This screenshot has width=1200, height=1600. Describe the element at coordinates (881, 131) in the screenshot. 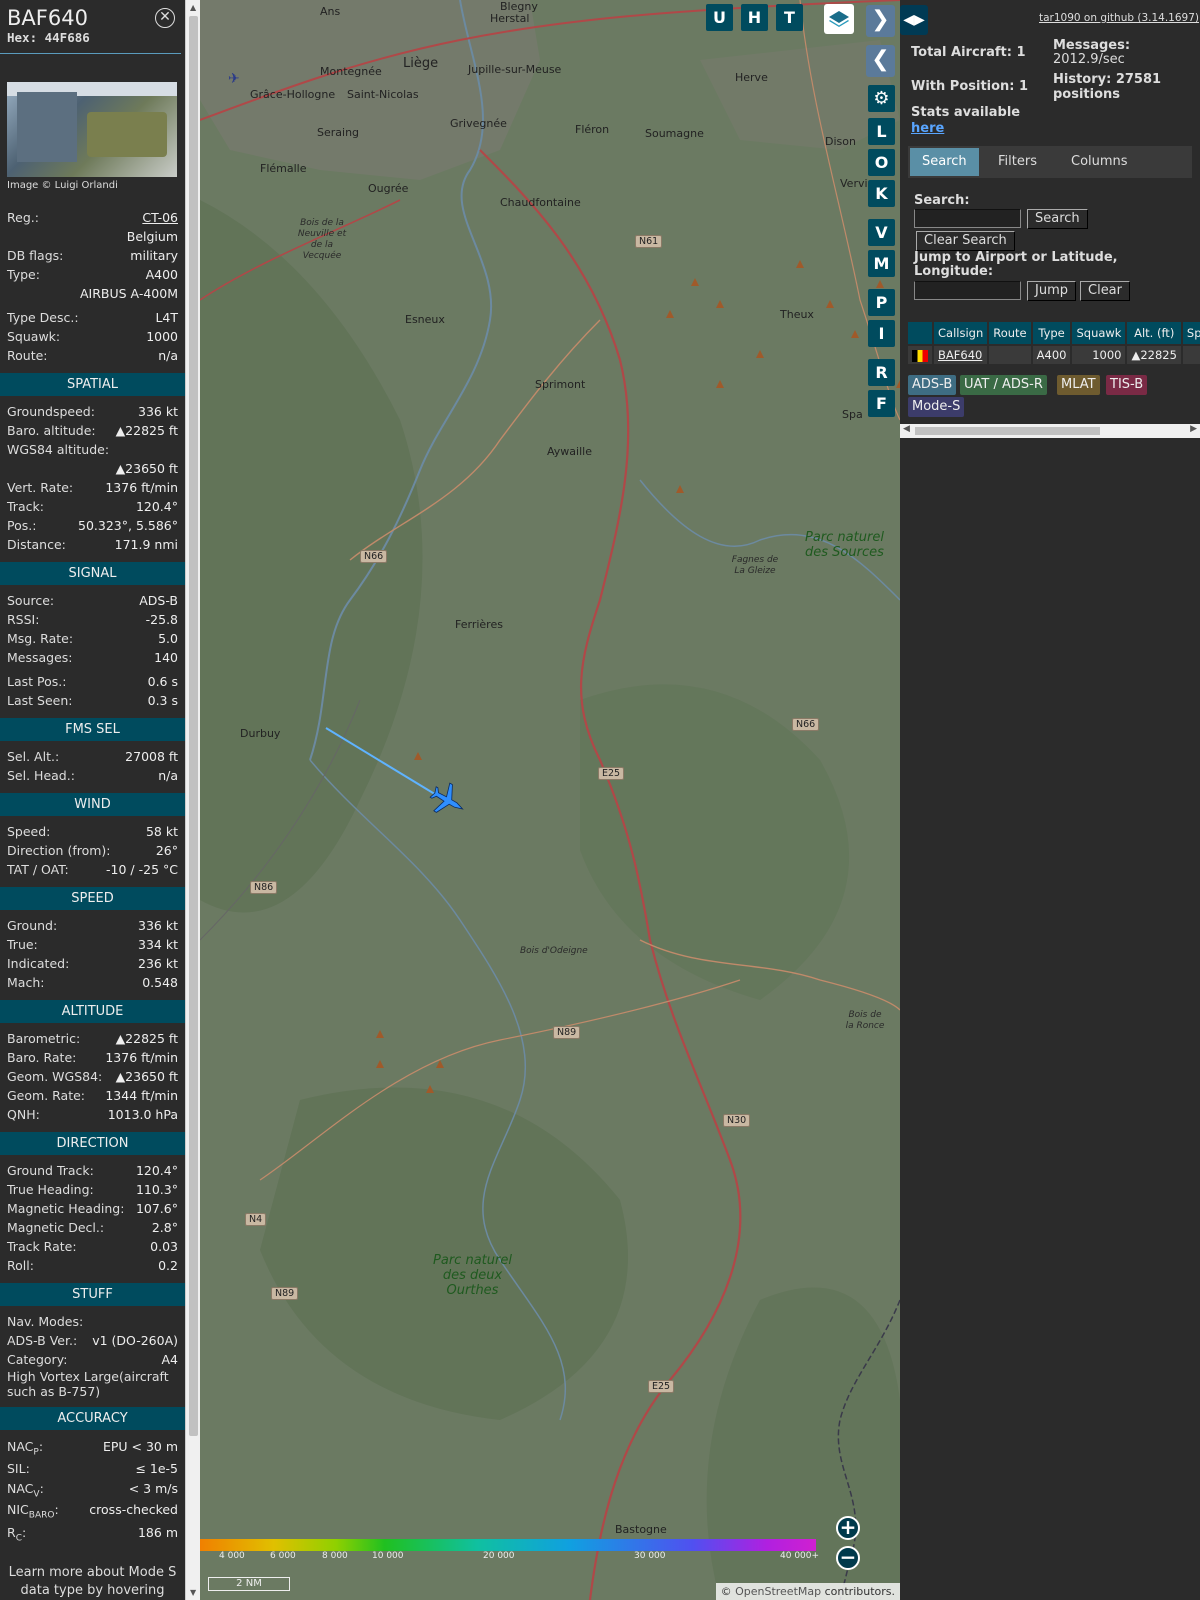

I see `map-button-l: L` at that location.